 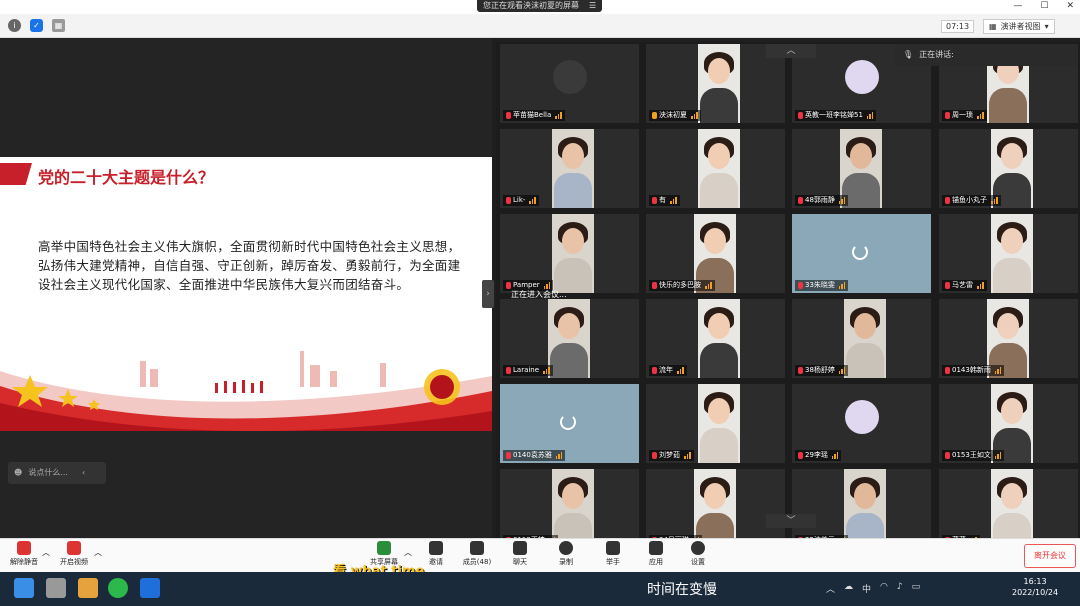 I want to click on participant-name: 周一琐, so click(x=962, y=115).